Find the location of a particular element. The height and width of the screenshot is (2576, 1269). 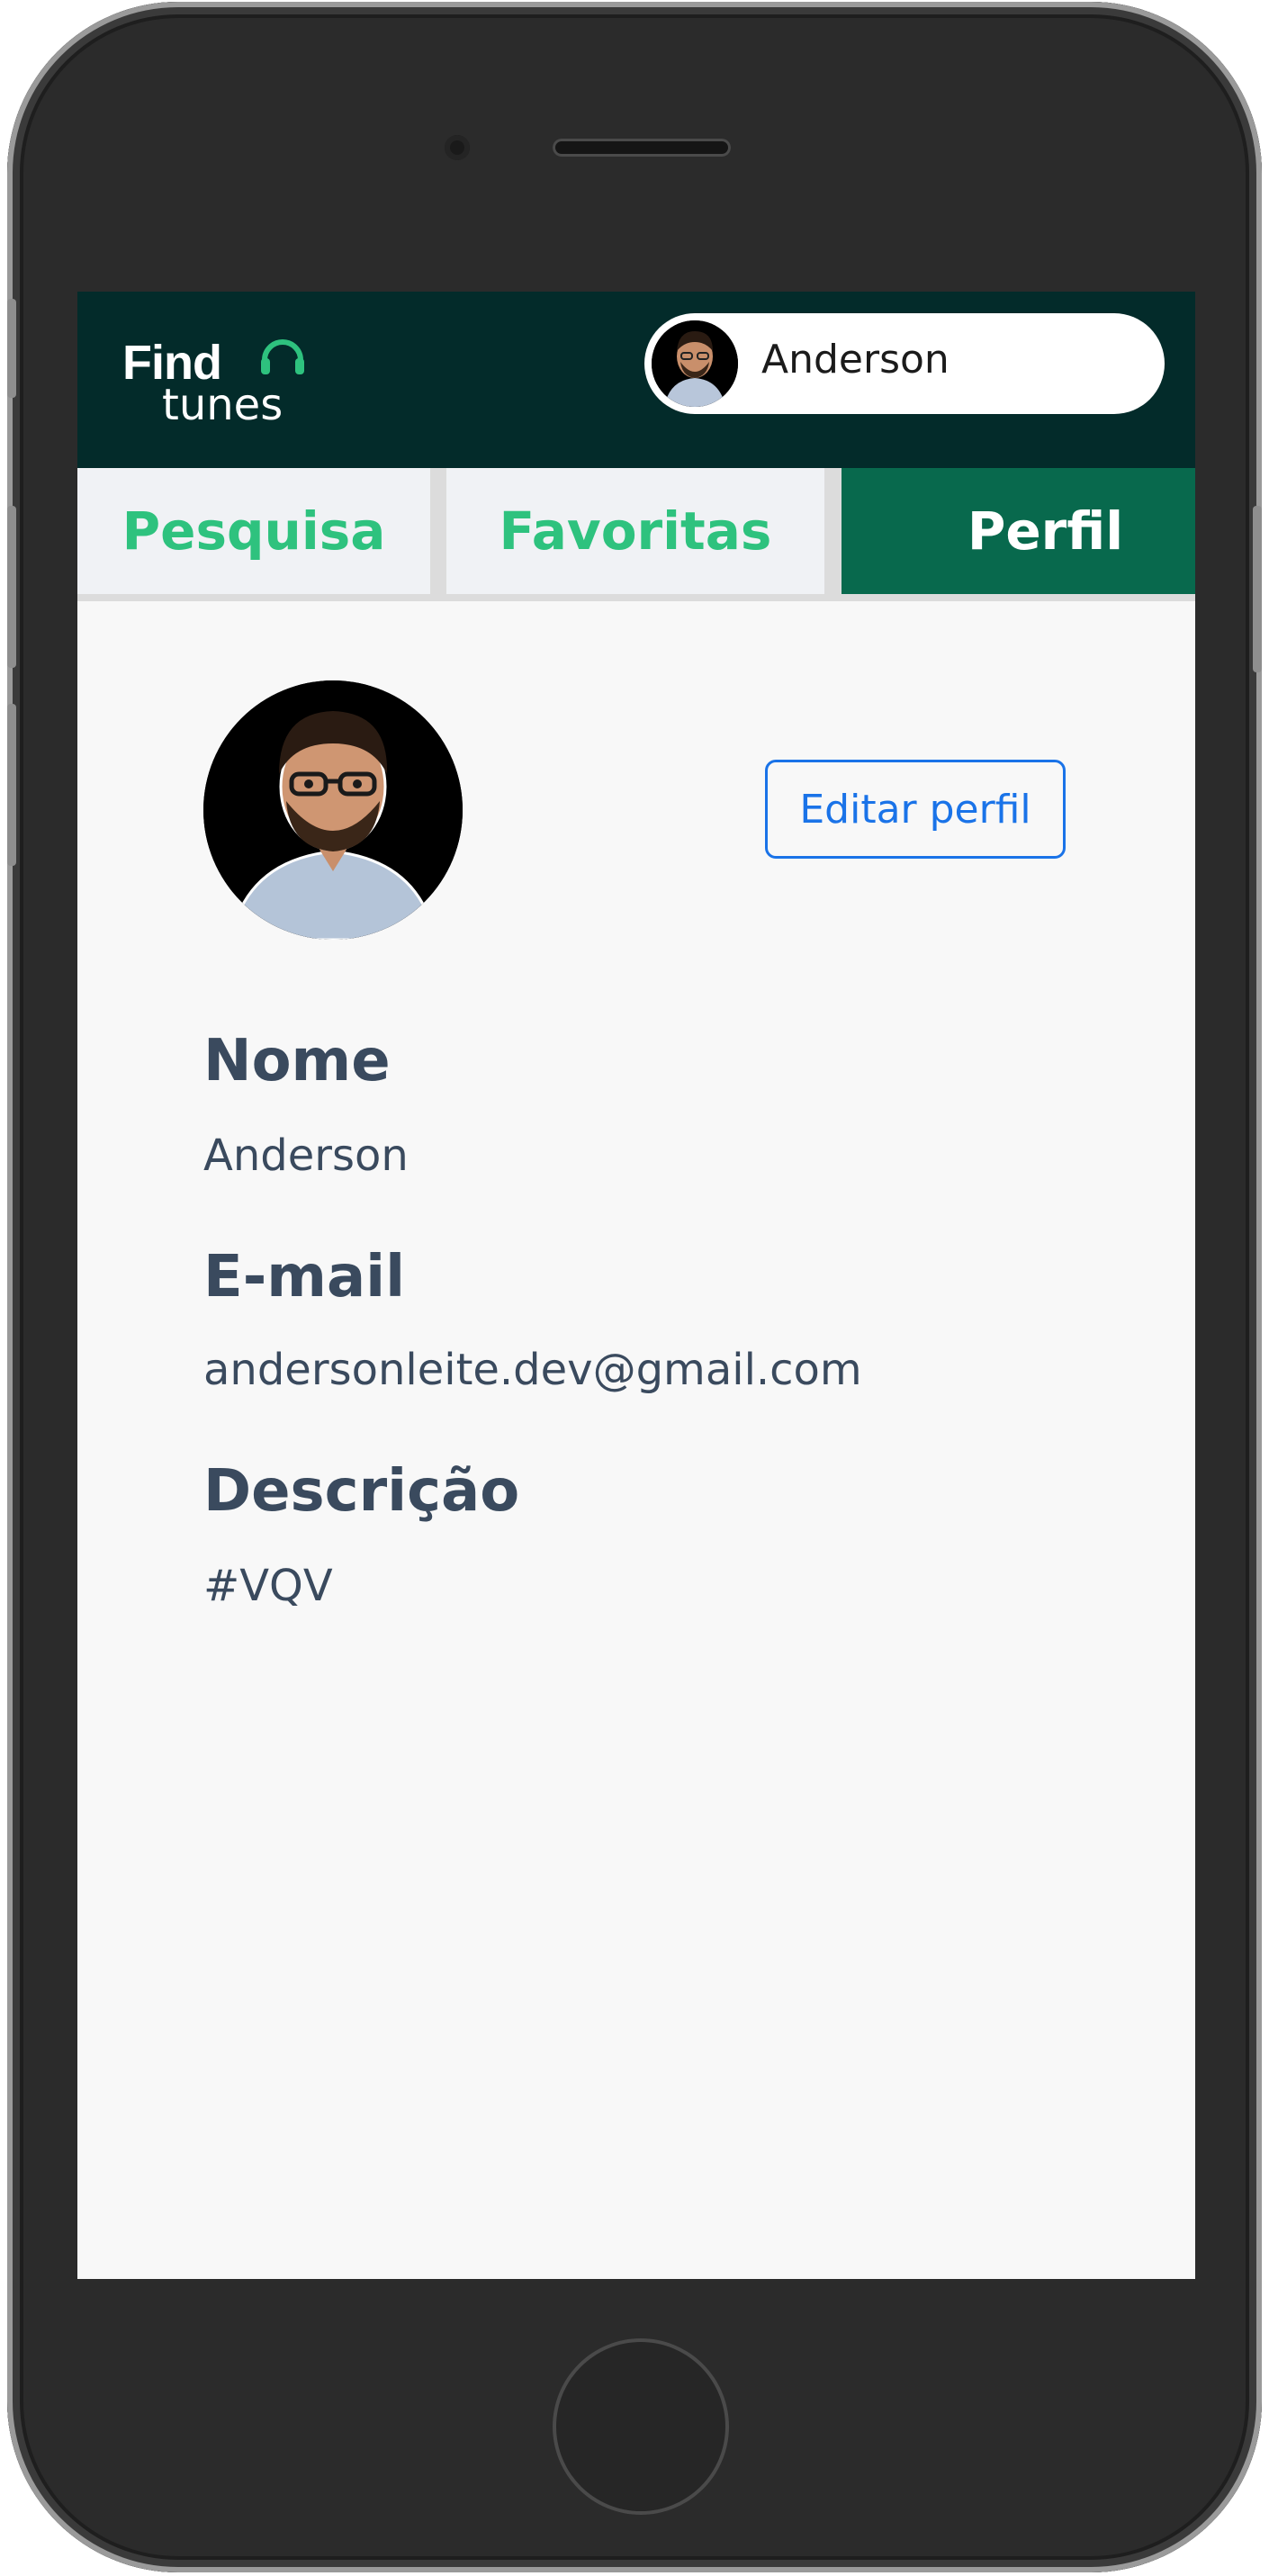

email-value: andersonleite.dev@gmail.com is located at coordinates (533, 1370).